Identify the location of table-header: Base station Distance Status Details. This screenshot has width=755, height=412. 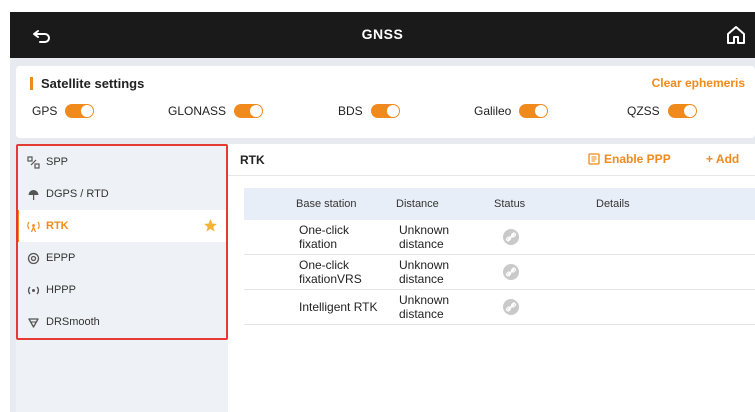
(499, 204).